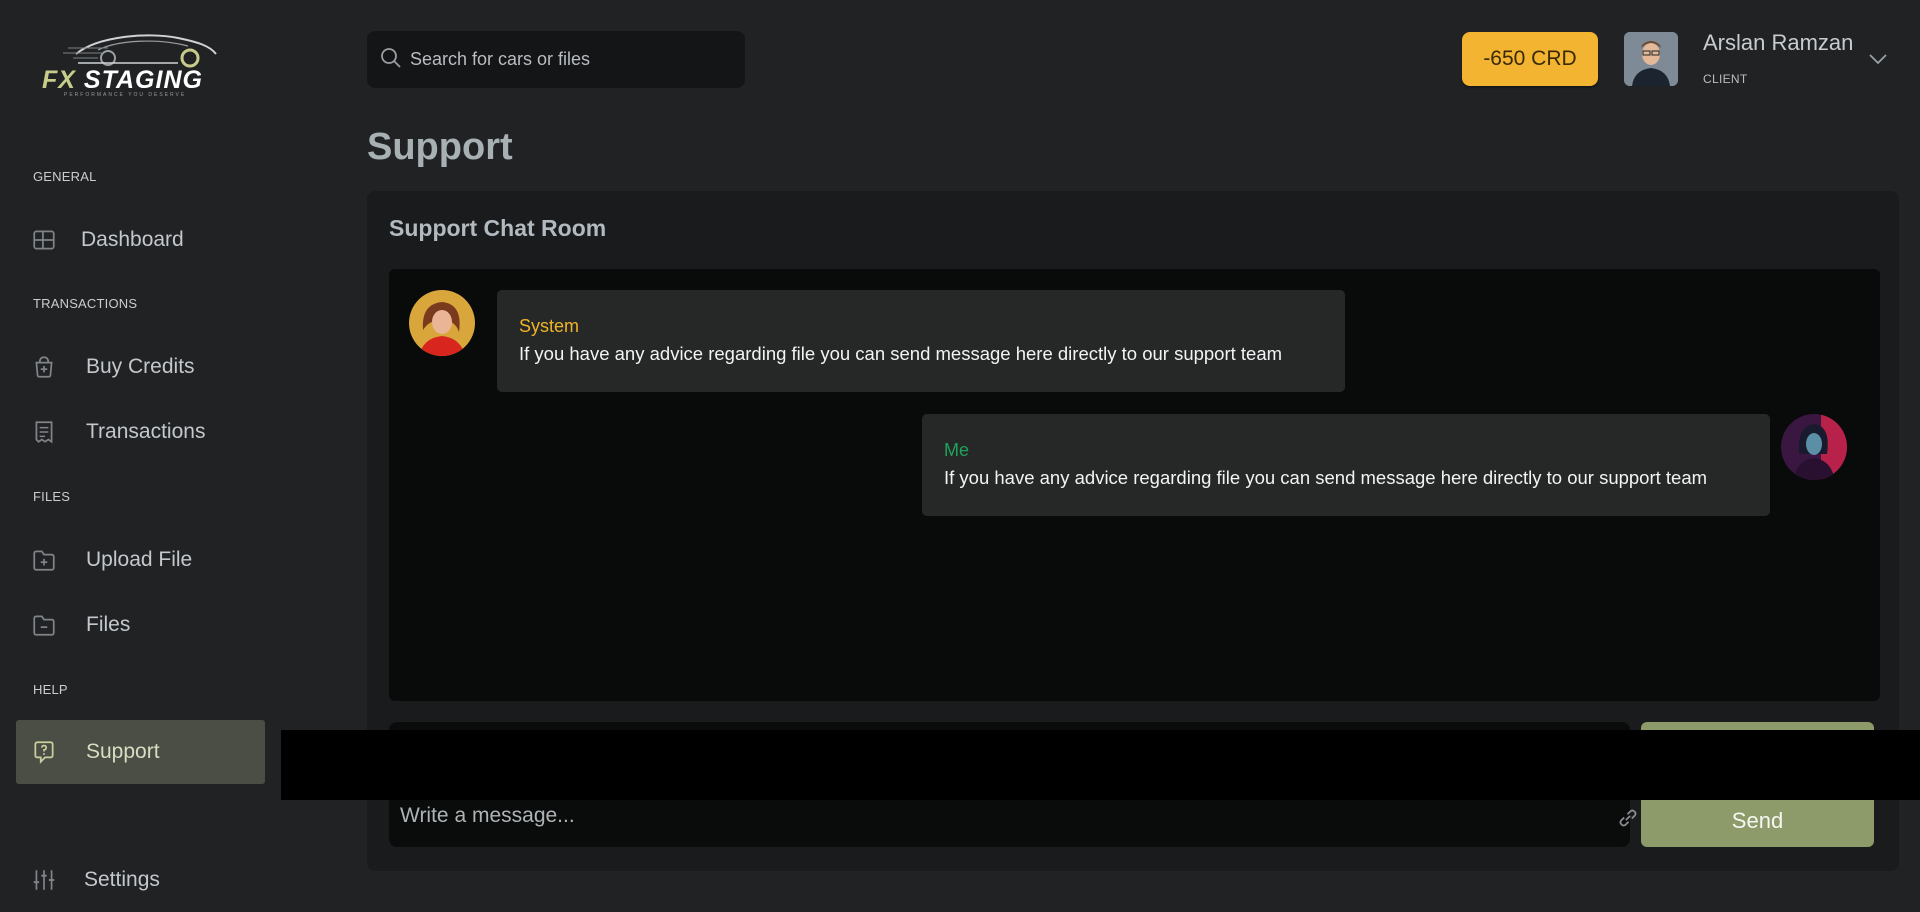 The height and width of the screenshot is (912, 1920). What do you see at coordinates (44, 625) in the screenshot?
I see `folder-minus-icon` at bounding box center [44, 625].